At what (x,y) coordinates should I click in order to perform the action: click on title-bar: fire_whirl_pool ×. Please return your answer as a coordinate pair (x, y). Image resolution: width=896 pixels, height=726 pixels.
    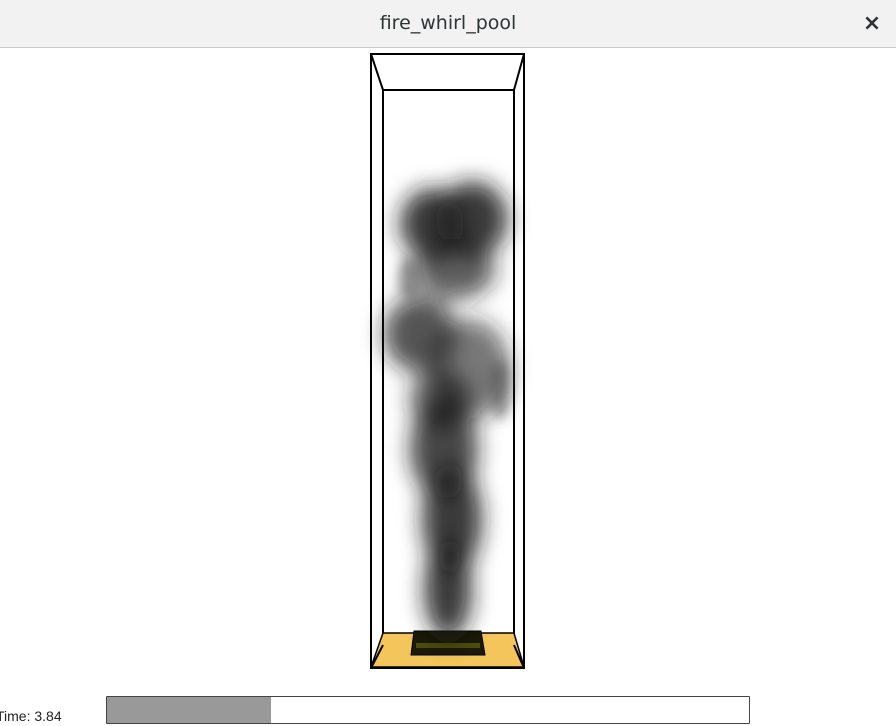
    Looking at the image, I should click on (448, 24).